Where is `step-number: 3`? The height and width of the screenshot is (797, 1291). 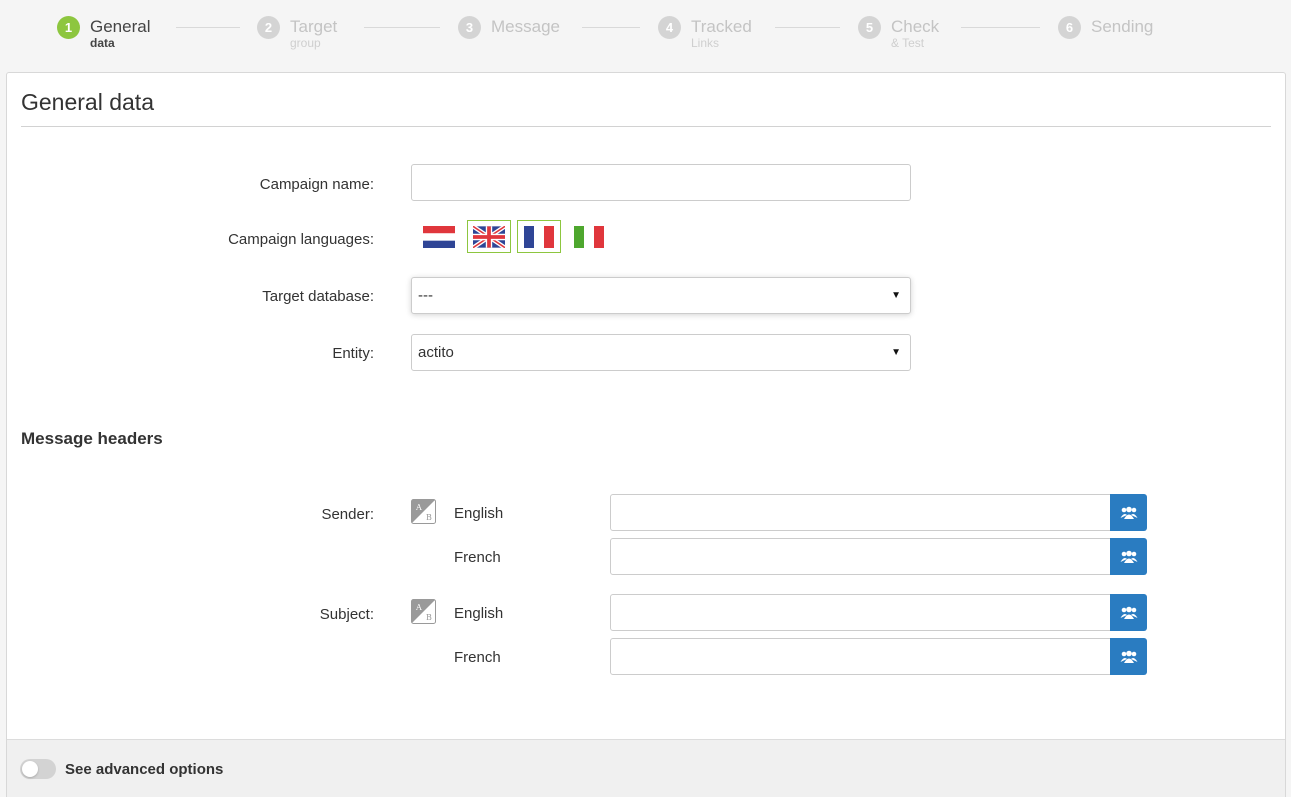
step-number: 3 is located at coordinates (469, 27).